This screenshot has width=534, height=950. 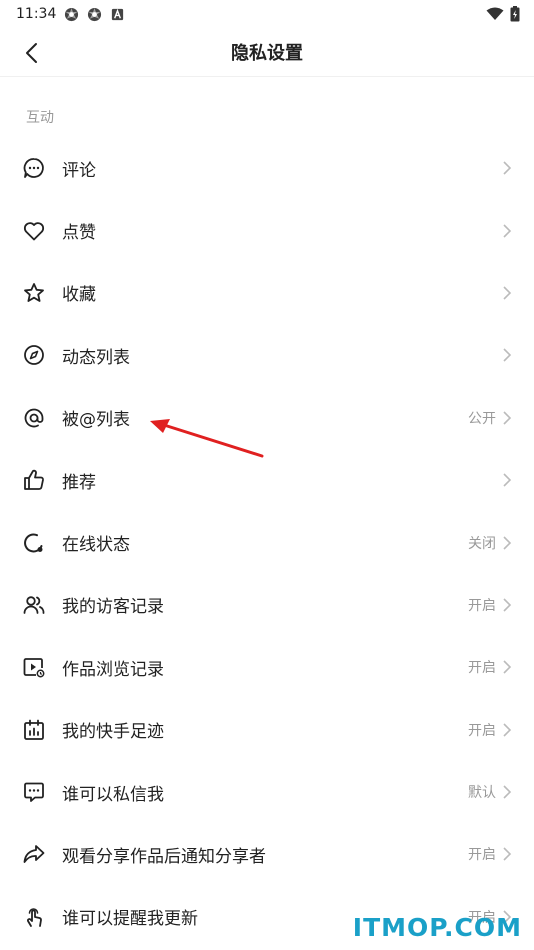 I want to click on message-icon, so click(x=34, y=792).